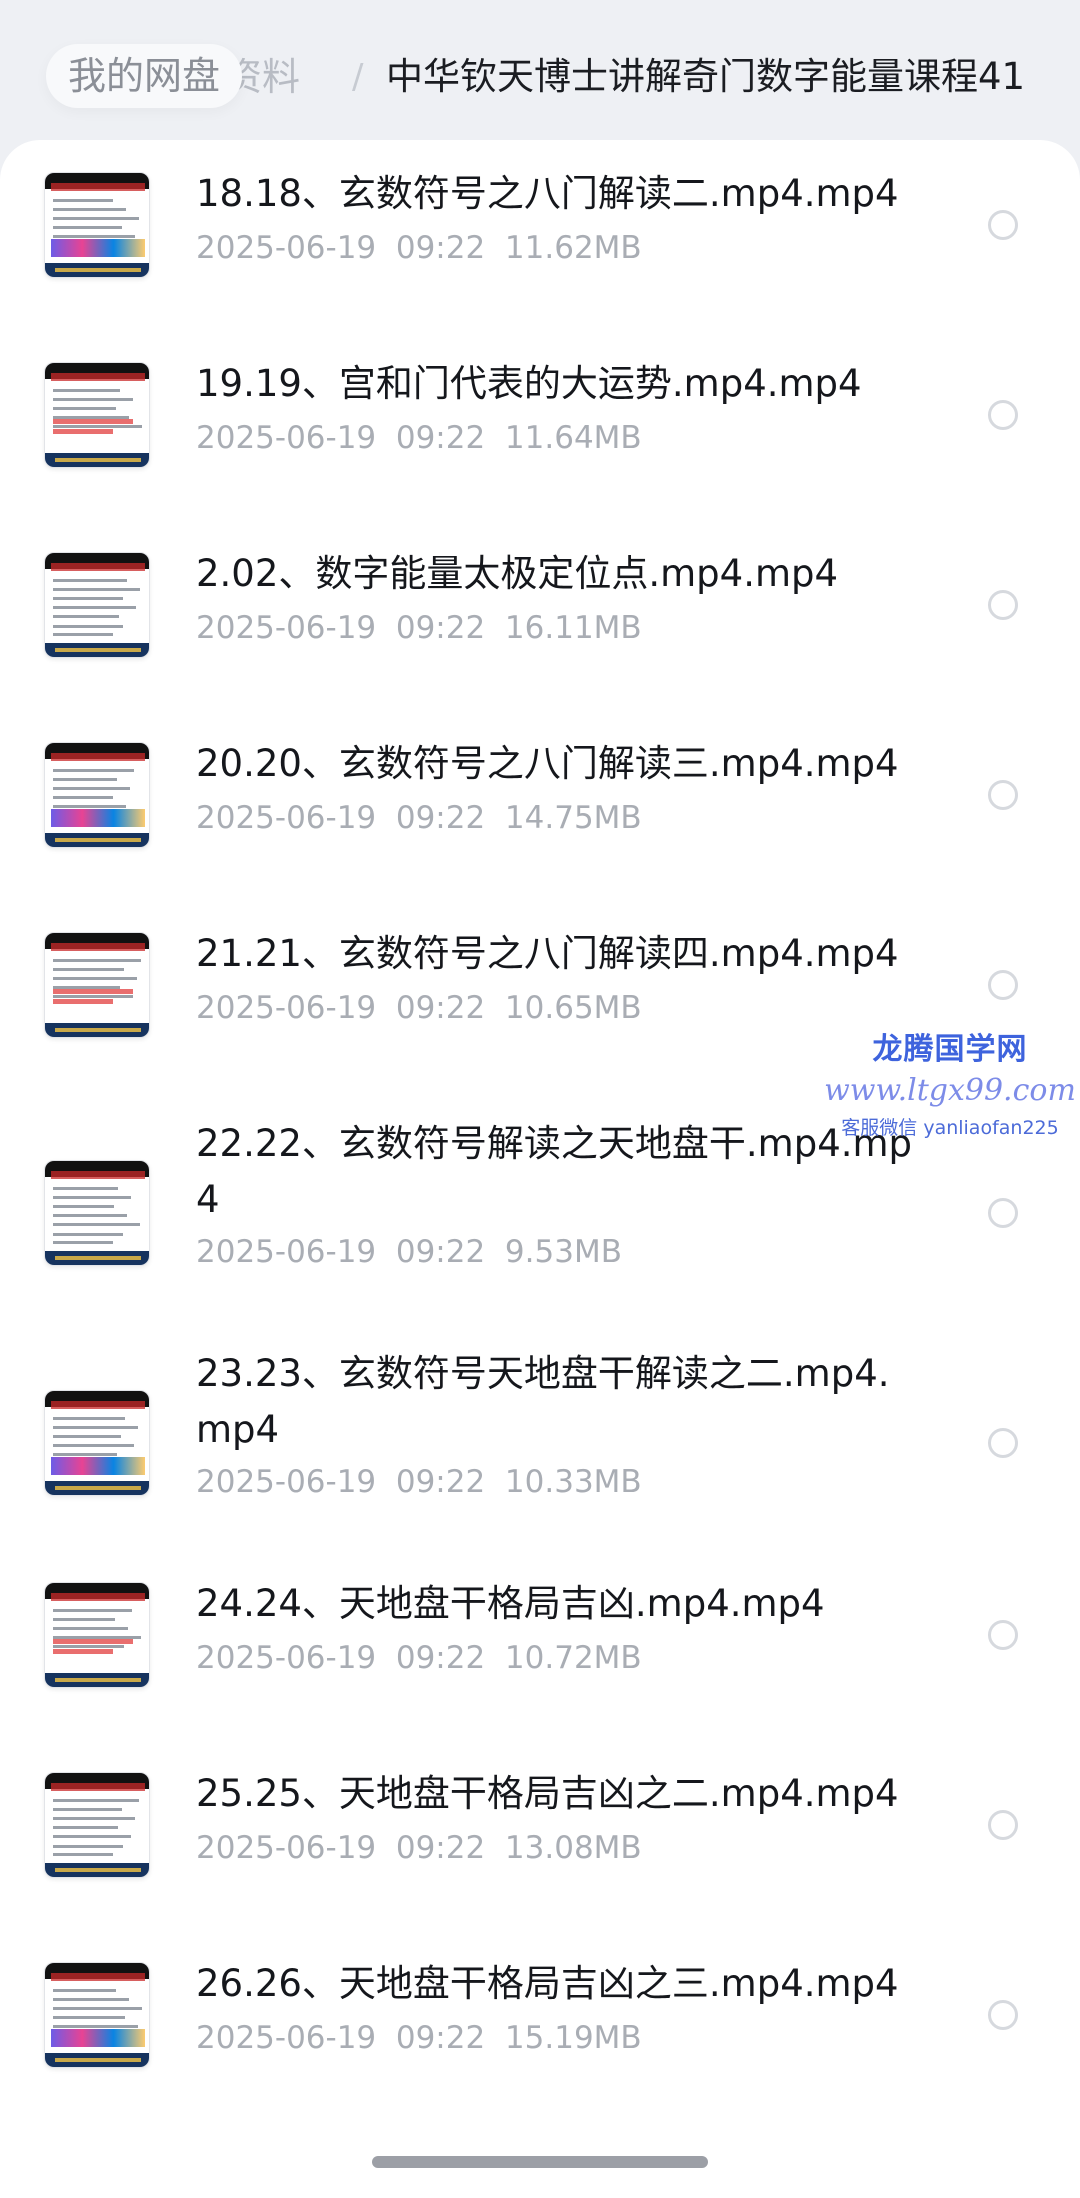 The width and height of the screenshot is (1080, 2198). What do you see at coordinates (556, 384) in the screenshot?
I see `file-name: 19.19、宫和门代表的大运势.mp4.mp4` at bounding box center [556, 384].